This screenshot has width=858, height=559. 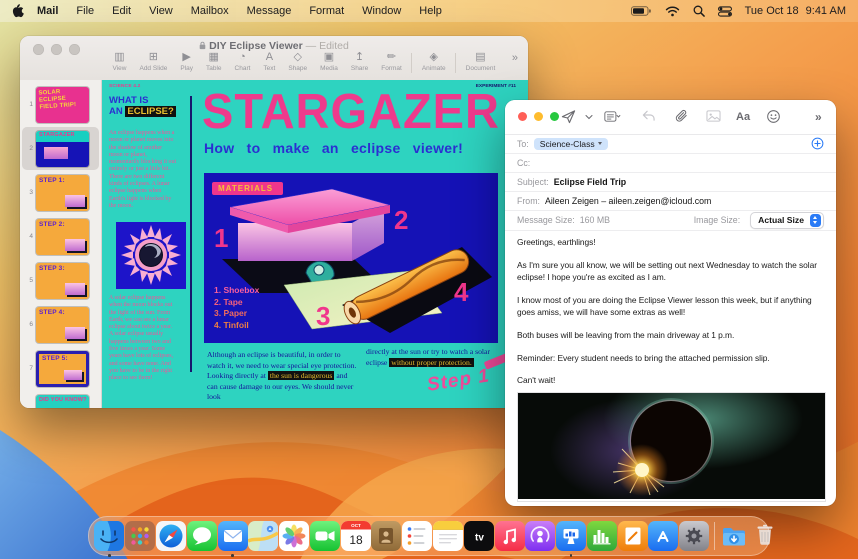 I want to click on send-icon, so click(x=568, y=119).